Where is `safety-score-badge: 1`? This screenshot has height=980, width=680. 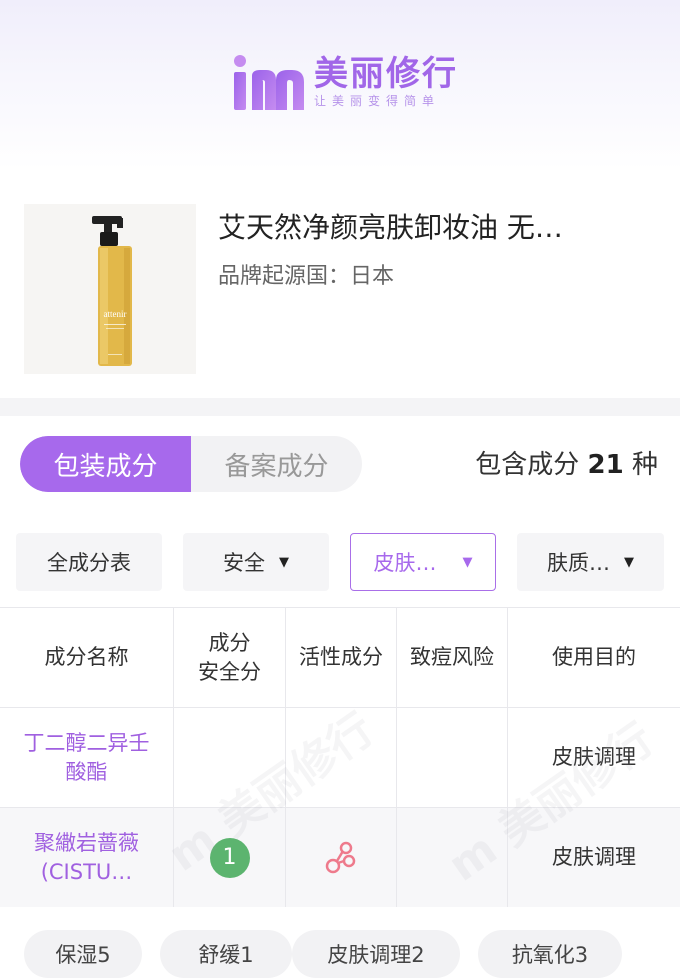
safety-score-badge: 1 is located at coordinates (229, 857).